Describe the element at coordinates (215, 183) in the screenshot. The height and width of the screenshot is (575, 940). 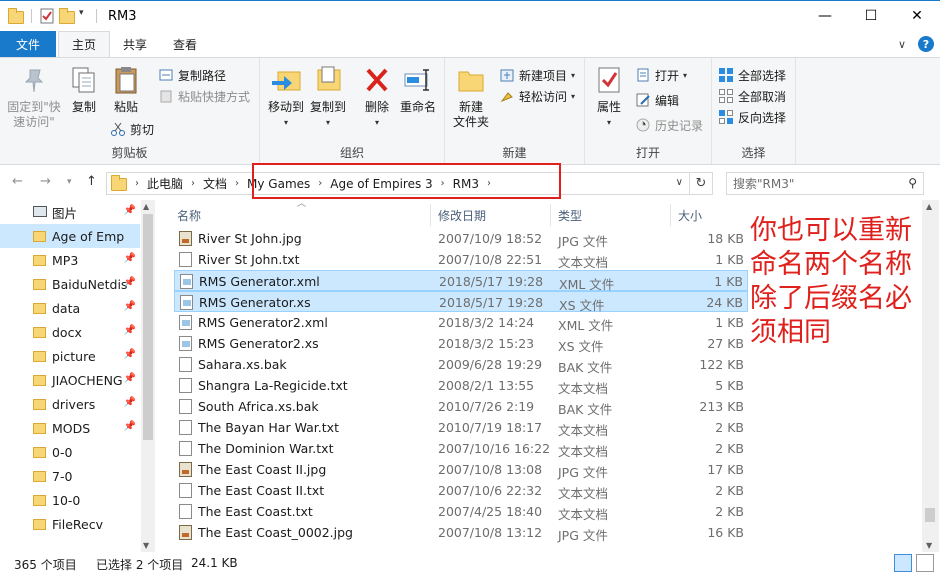
I see `breadcrumb-documents: 文档` at that location.